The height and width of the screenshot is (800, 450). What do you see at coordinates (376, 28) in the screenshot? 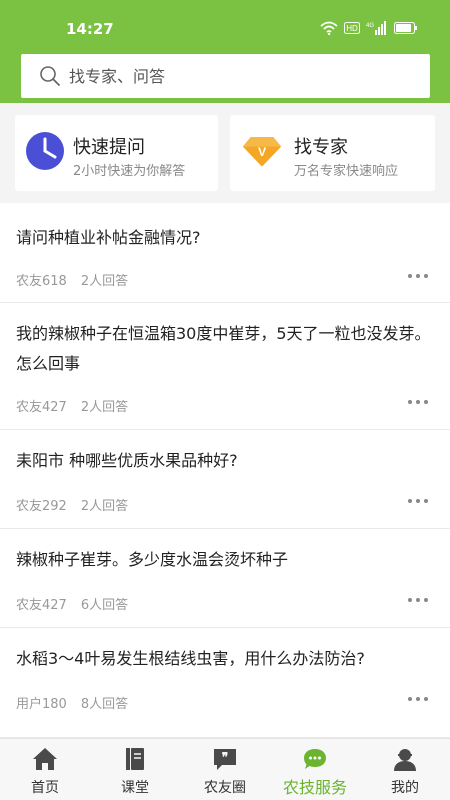
I see `signal-icon: 4G` at bounding box center [376, 28].